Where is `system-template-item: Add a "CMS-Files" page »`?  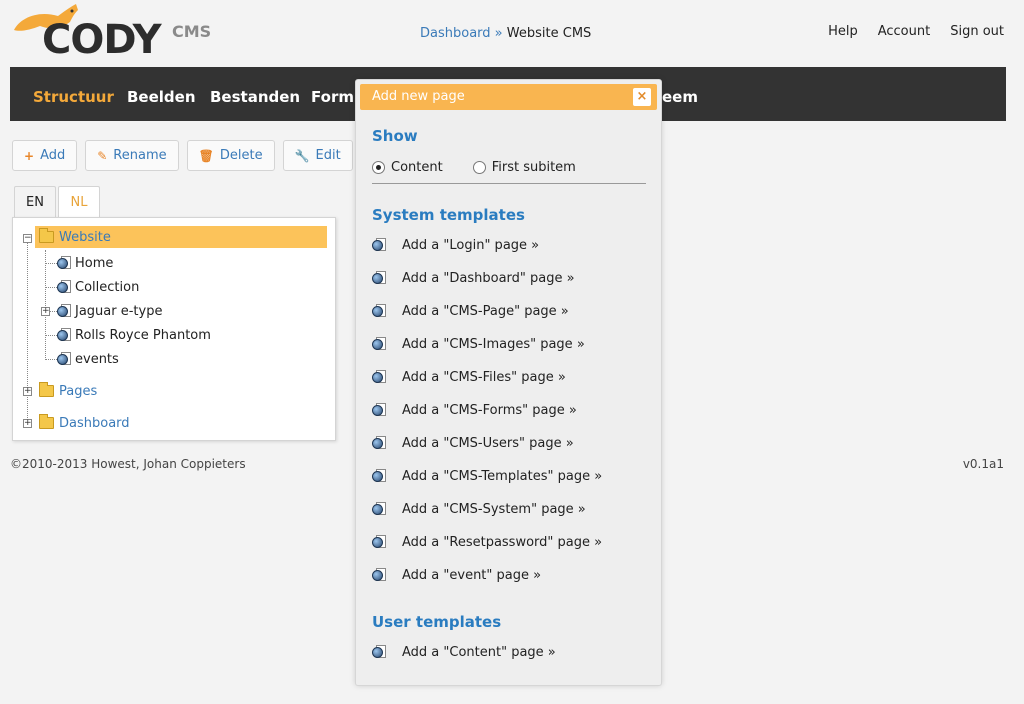
system-template-item: Add a "CMS-Files" page » is located at coordinates (469, 377).